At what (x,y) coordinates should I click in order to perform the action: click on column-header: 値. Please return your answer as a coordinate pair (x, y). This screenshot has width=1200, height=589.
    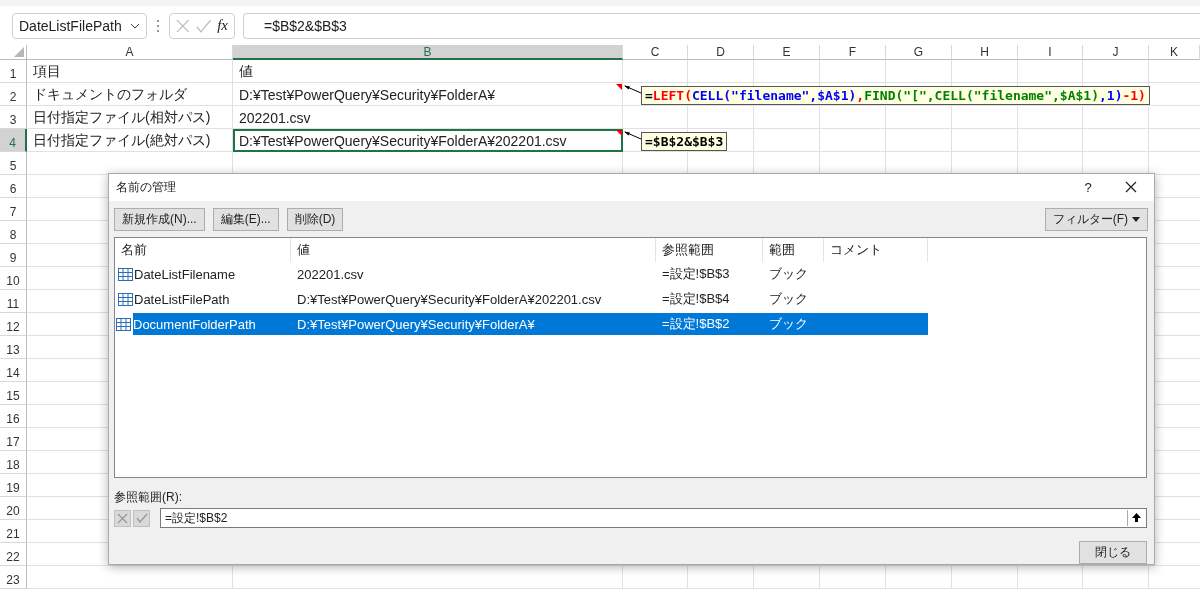
    Looking at the image, I should click on (473, 249).